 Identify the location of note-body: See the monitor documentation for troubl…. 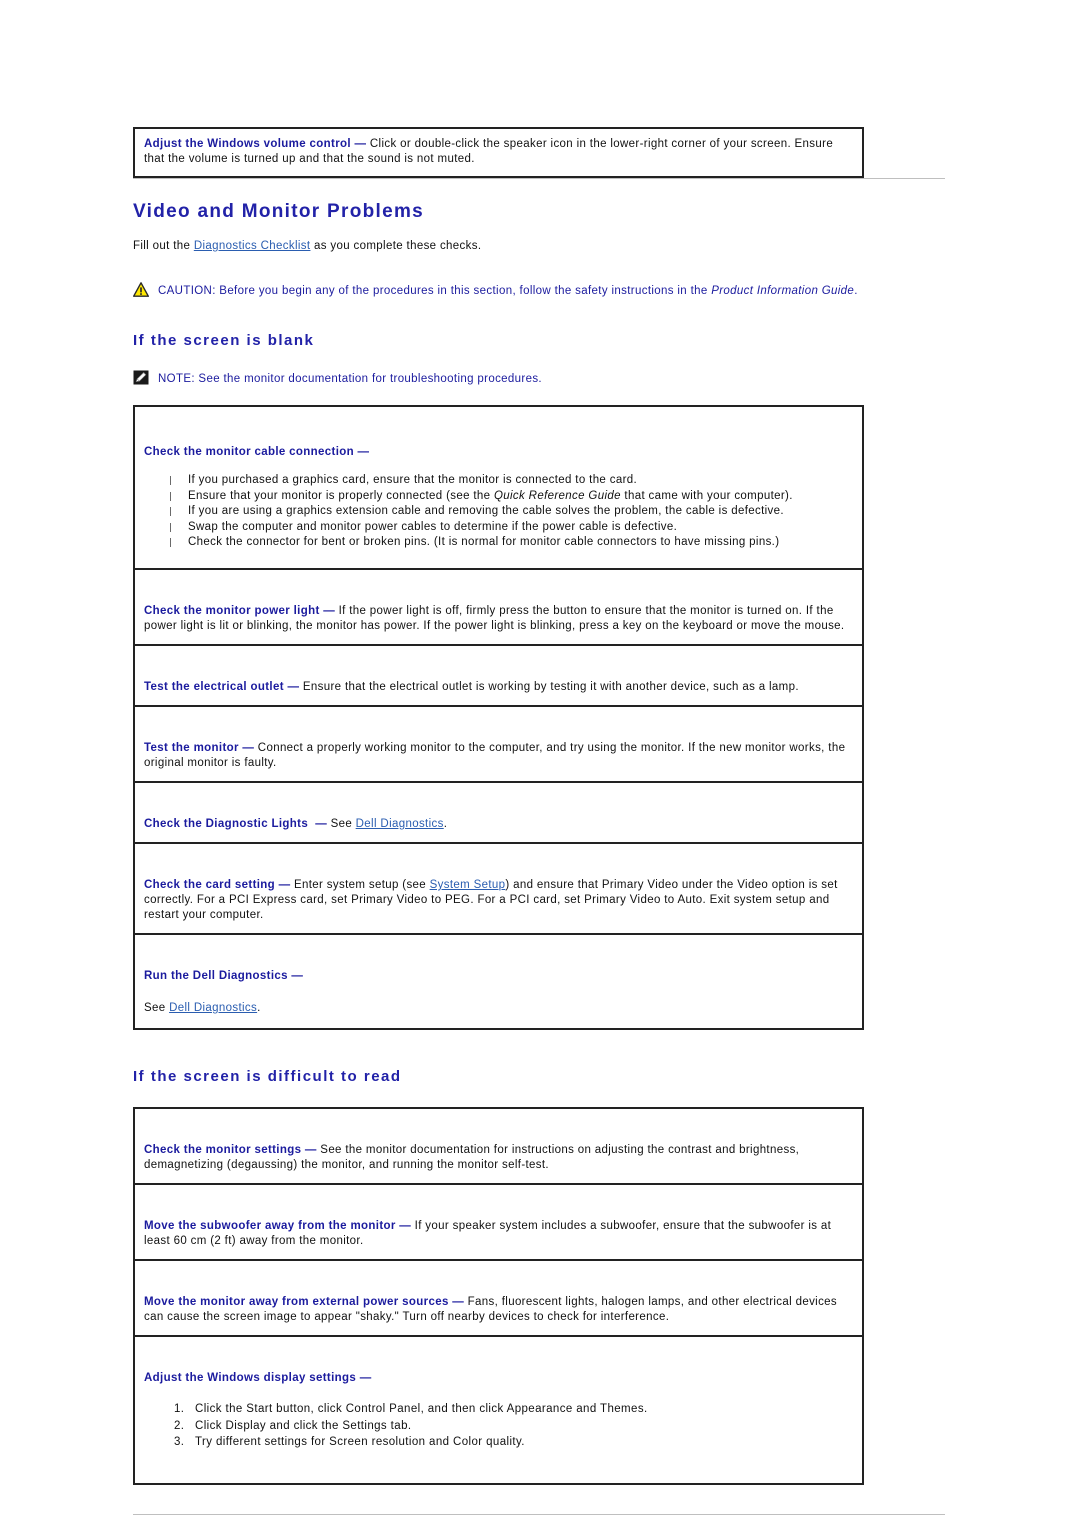
(368, 379).